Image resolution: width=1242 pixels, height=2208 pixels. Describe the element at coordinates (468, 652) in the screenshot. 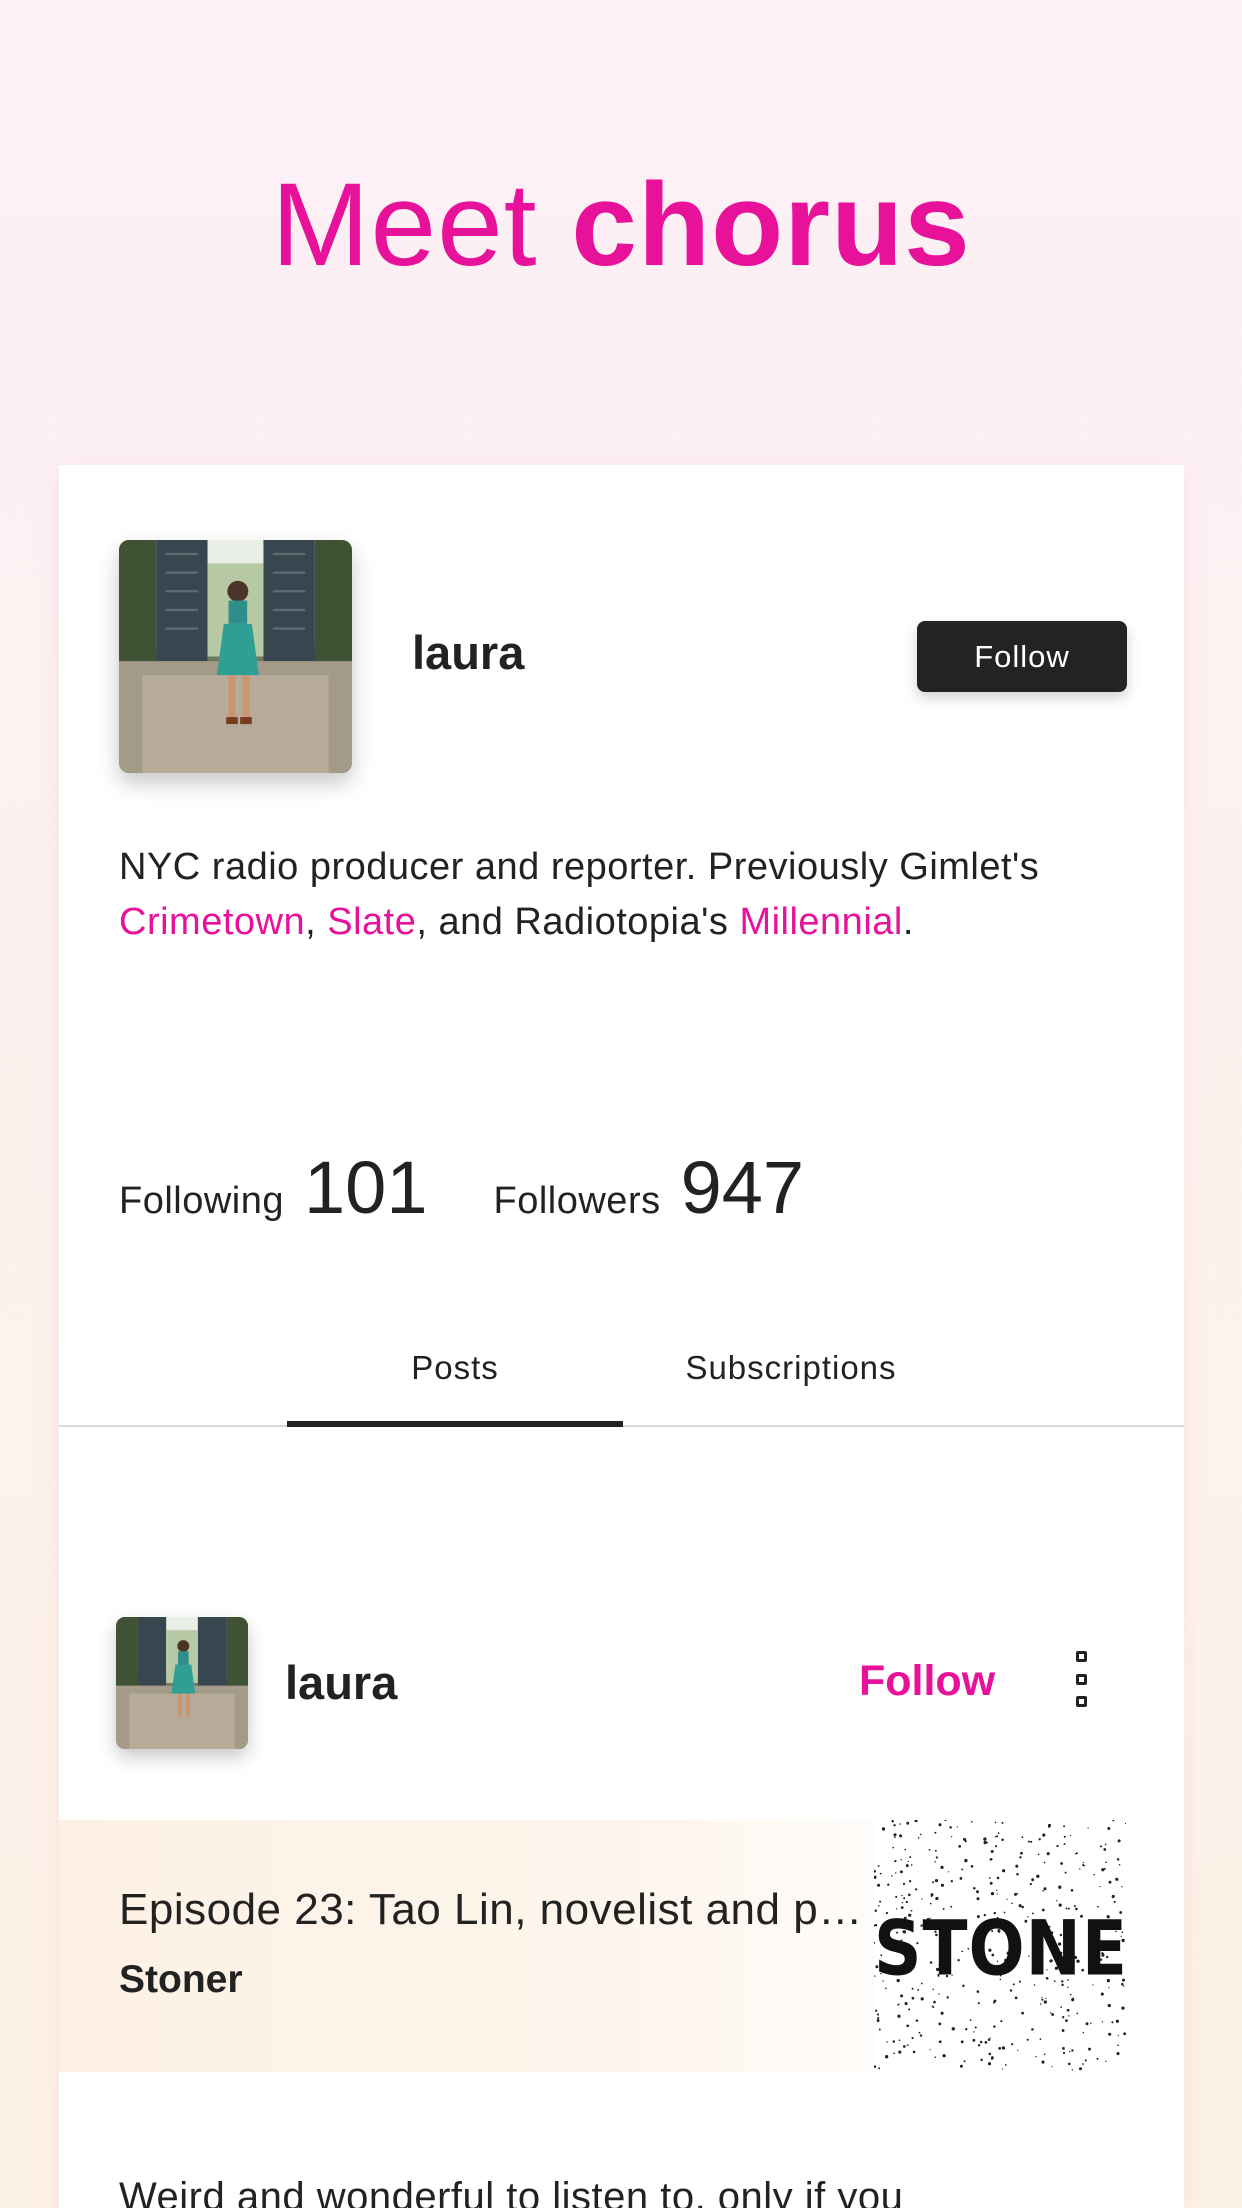

I see `profile-name: laura` at that location.